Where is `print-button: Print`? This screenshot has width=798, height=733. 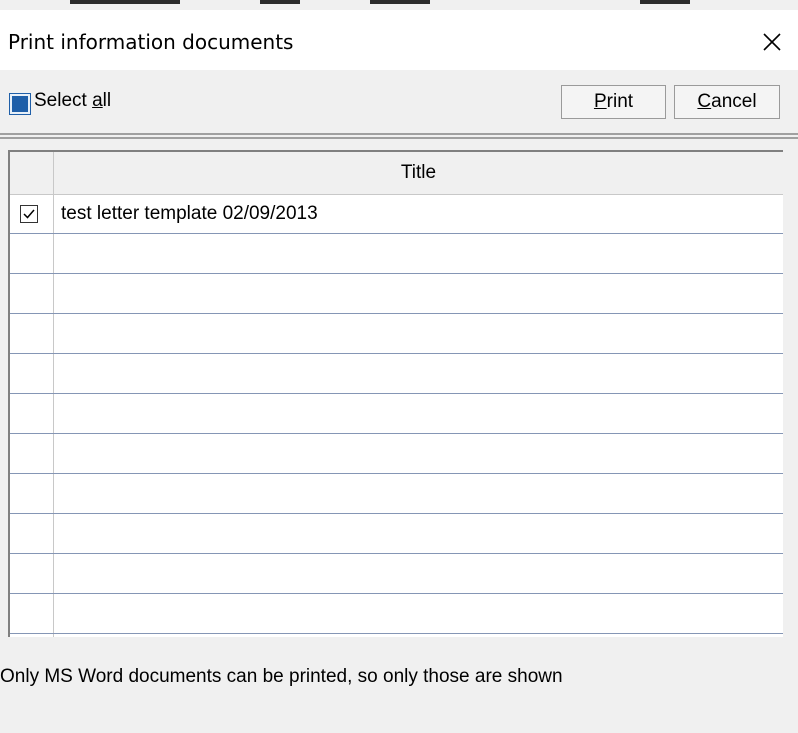 print-button: Print is located at coordinates (613, 102).